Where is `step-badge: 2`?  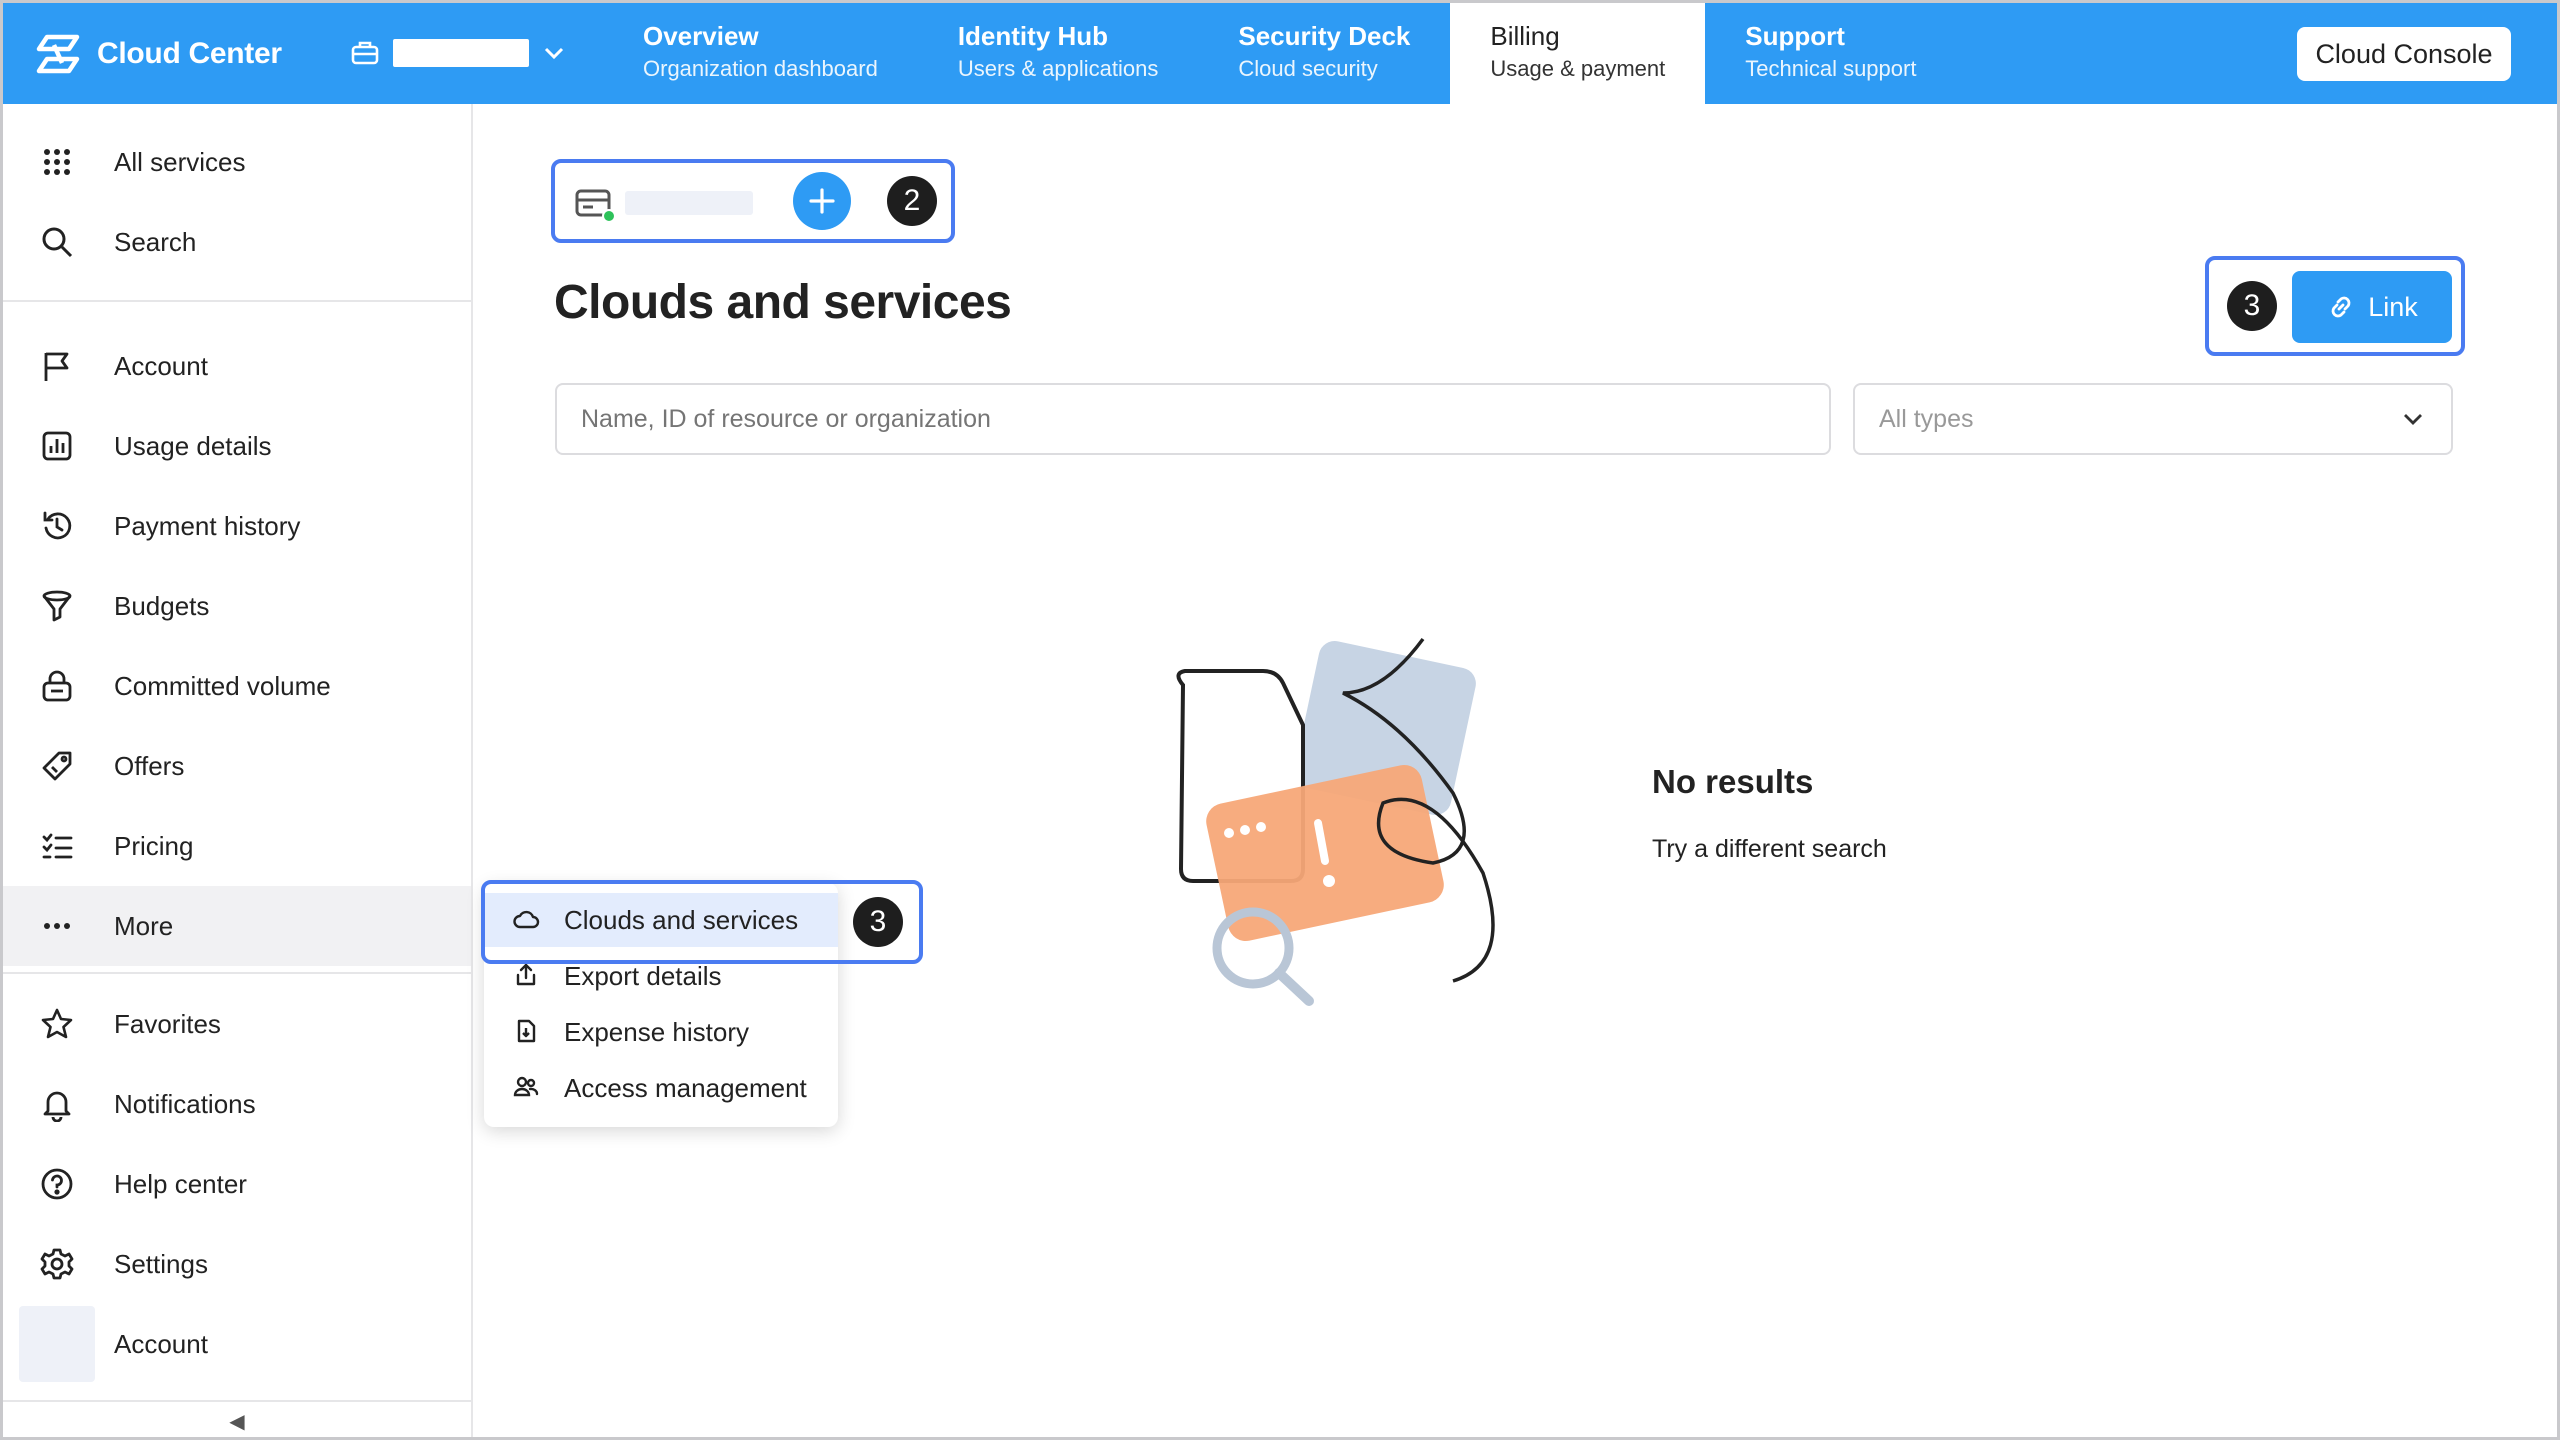 step-badge: 2 is located at coordinates (912, 201).